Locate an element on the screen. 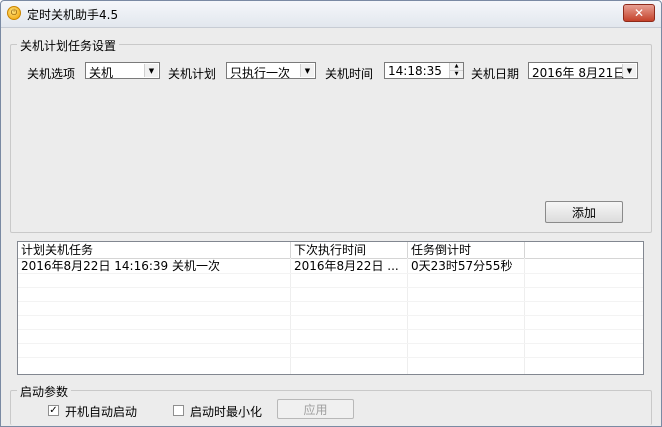 Image resolution: width=662 pixels, height=427 pixels. time-input: 14:18:35 ▲ ▼ is located at coordinates (424, 70).